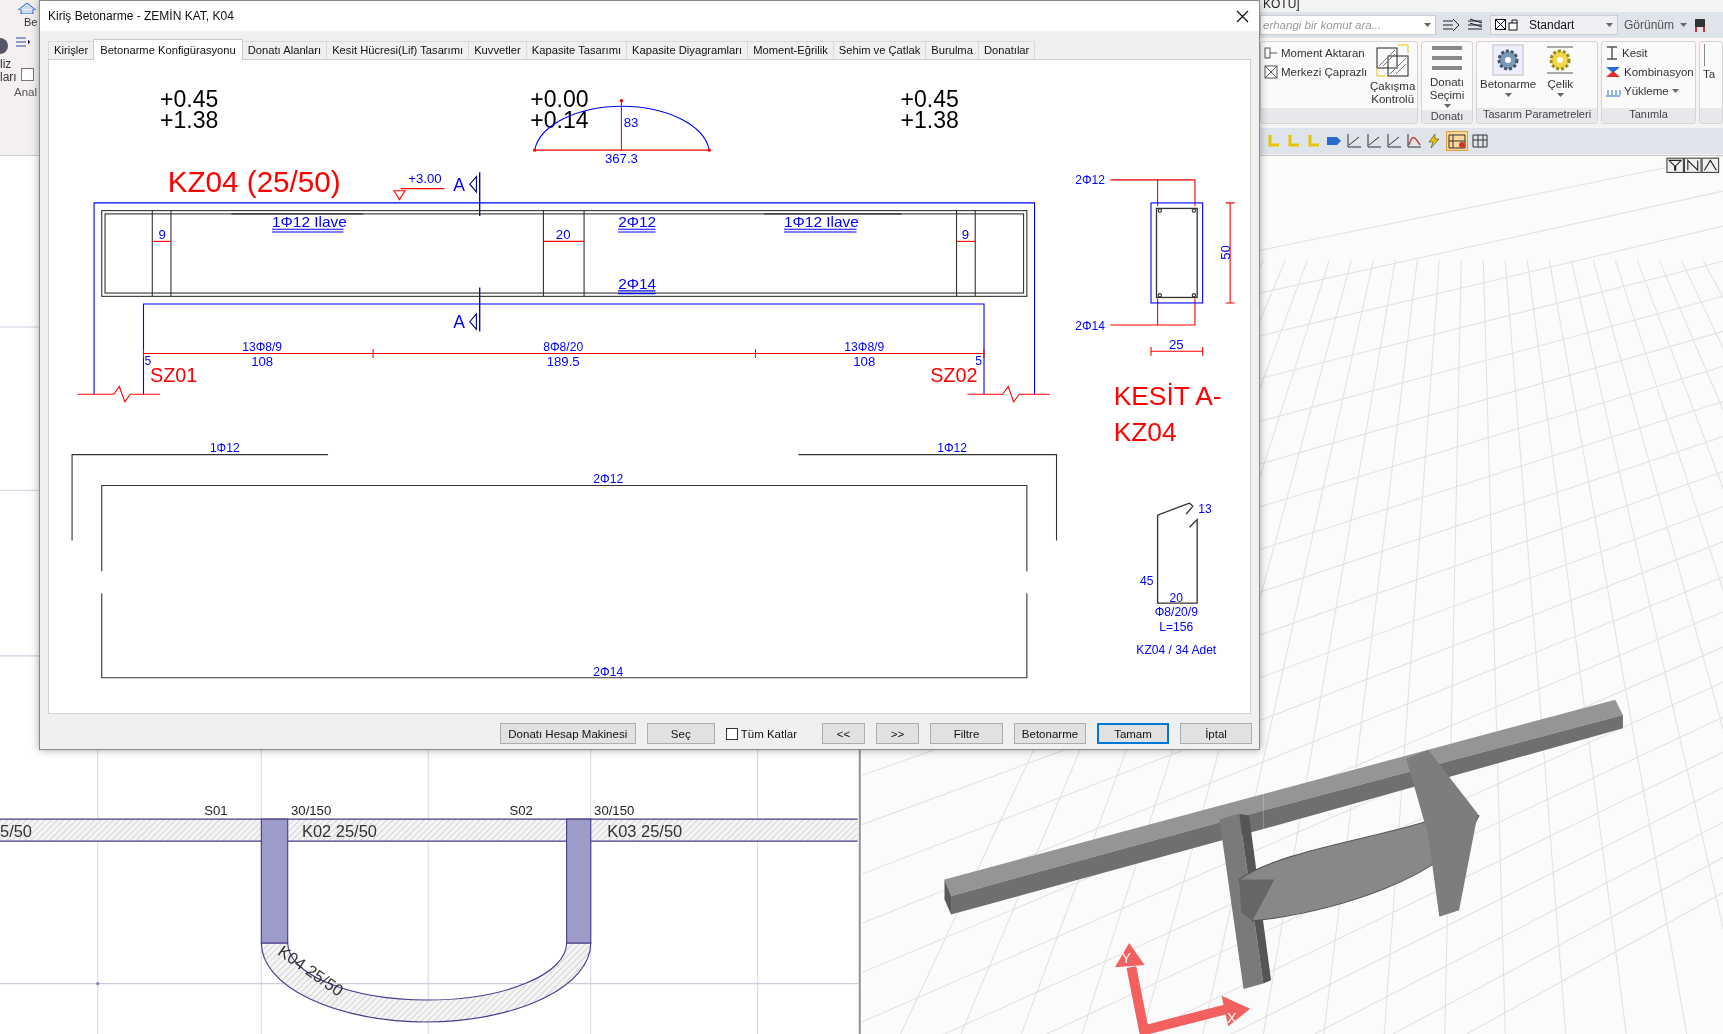 This screenshot has width=1723, height=1034. I want to click on stirrup-label: Φ8/20/9, so click(1176, 612).